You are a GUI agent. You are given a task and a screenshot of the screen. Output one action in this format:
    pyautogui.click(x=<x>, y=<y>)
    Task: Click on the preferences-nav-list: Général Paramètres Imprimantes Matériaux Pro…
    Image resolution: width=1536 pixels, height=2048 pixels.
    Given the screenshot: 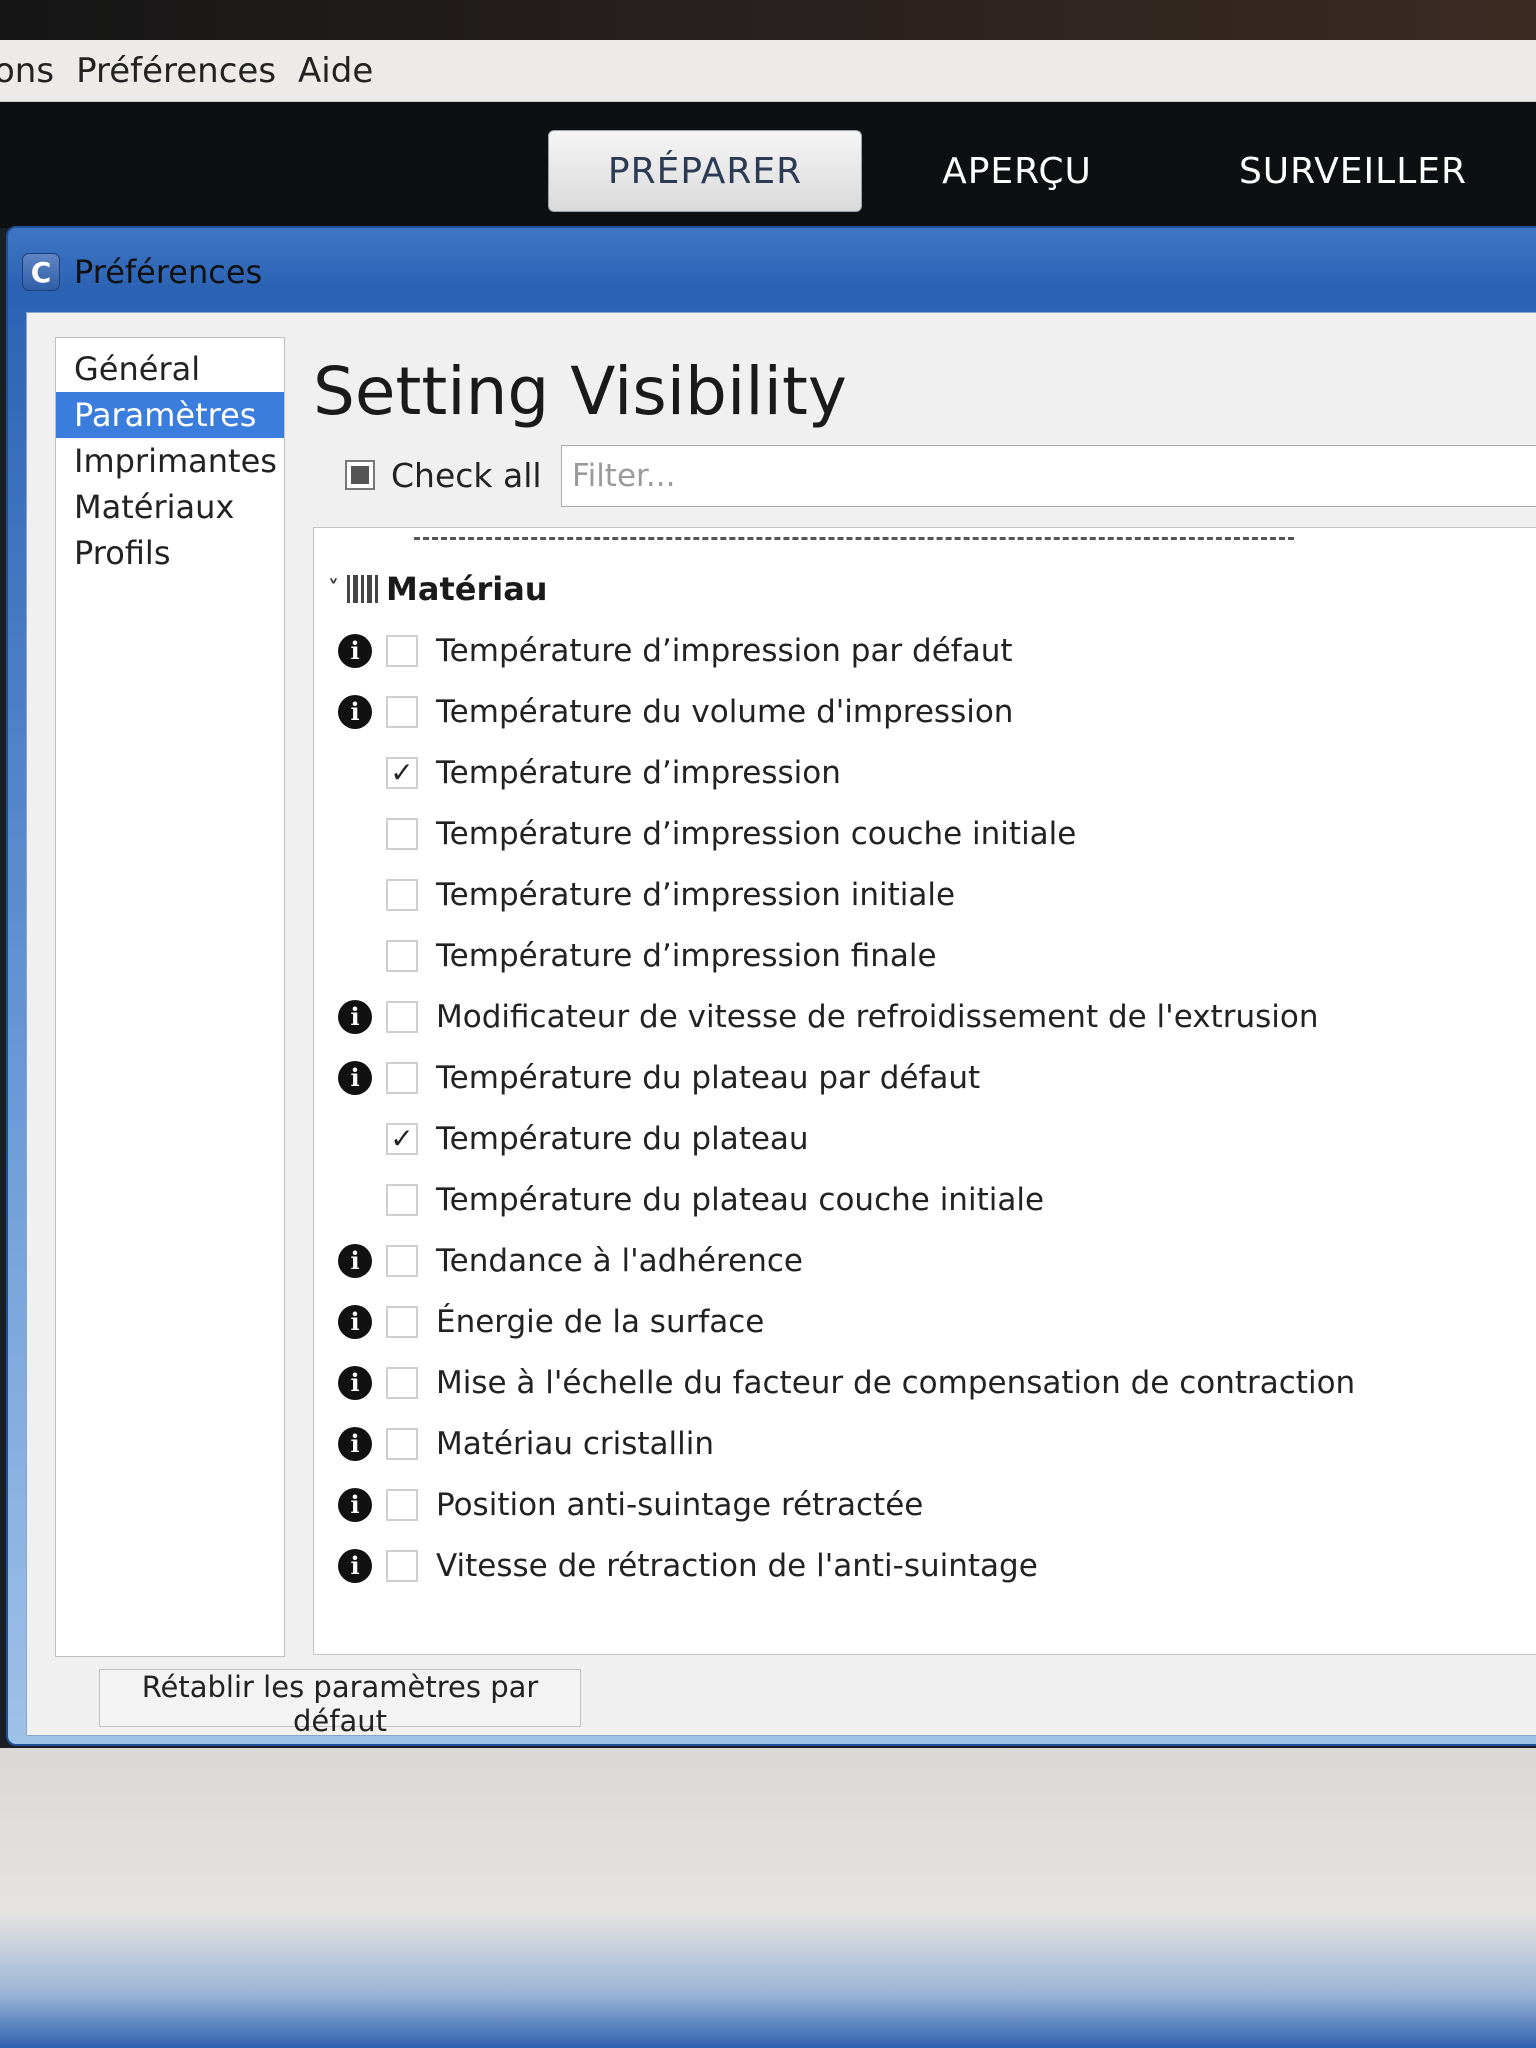 What is the action you would take?
    pyautogui.click(x=170, y=997)
    